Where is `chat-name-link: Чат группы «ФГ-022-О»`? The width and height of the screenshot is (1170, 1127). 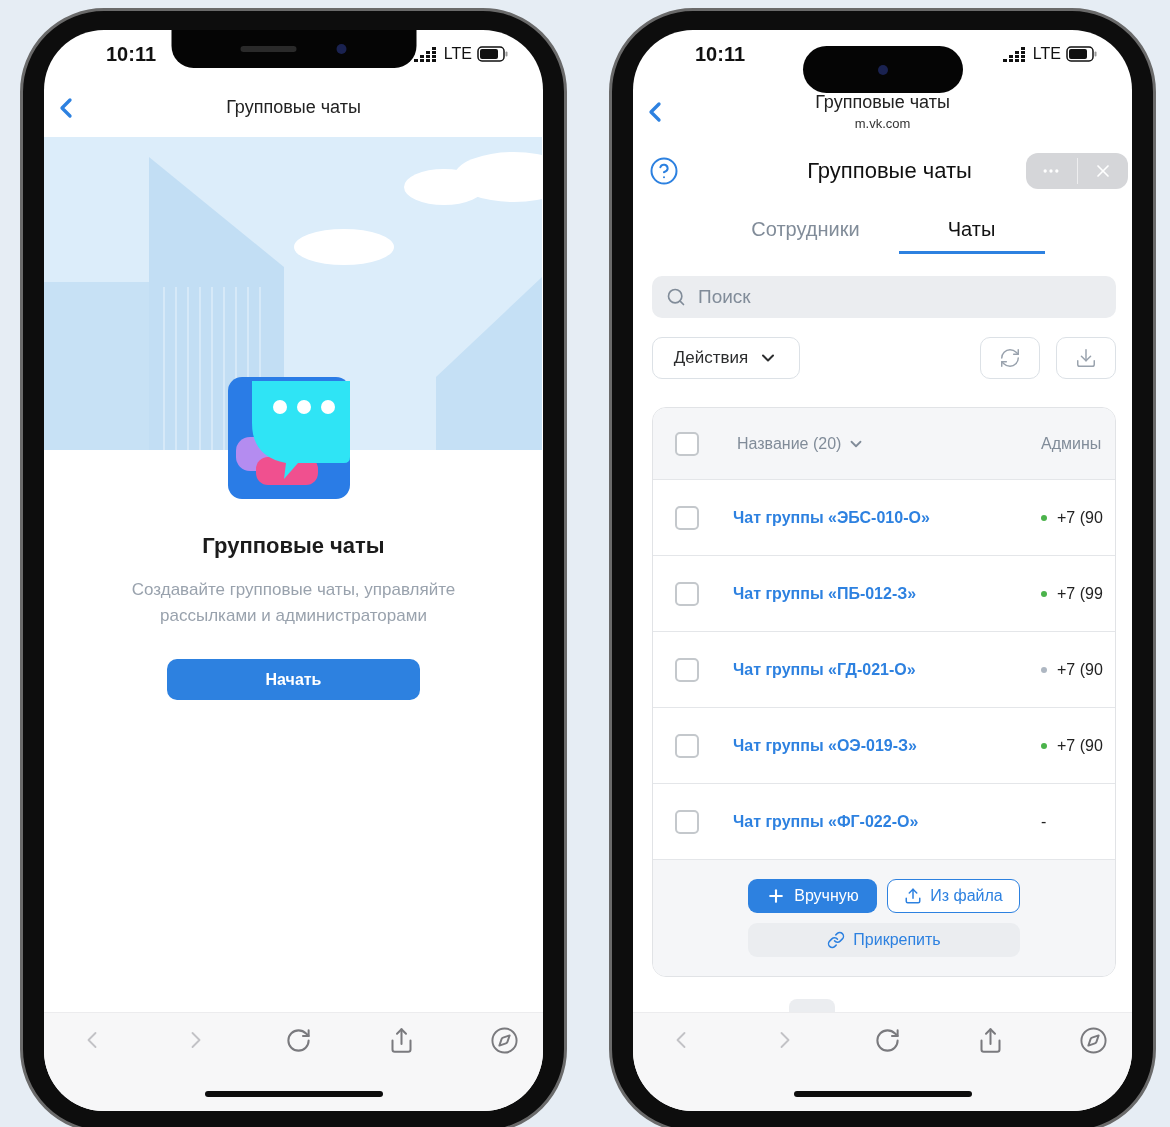
chat-name-link: Чат группы «ФГ-022-О» is located at coordinates (887, 821).